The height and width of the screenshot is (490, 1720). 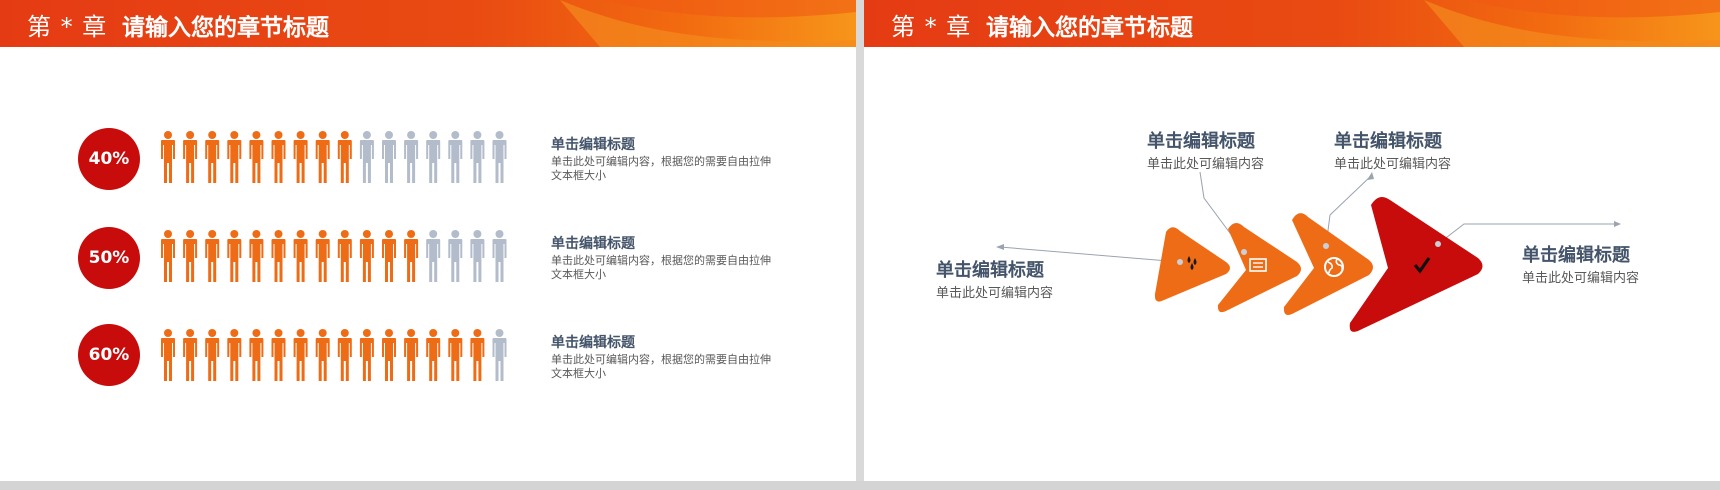 I want to click on section-title: 请输入您的章节标题, so click(x=225, y=28).